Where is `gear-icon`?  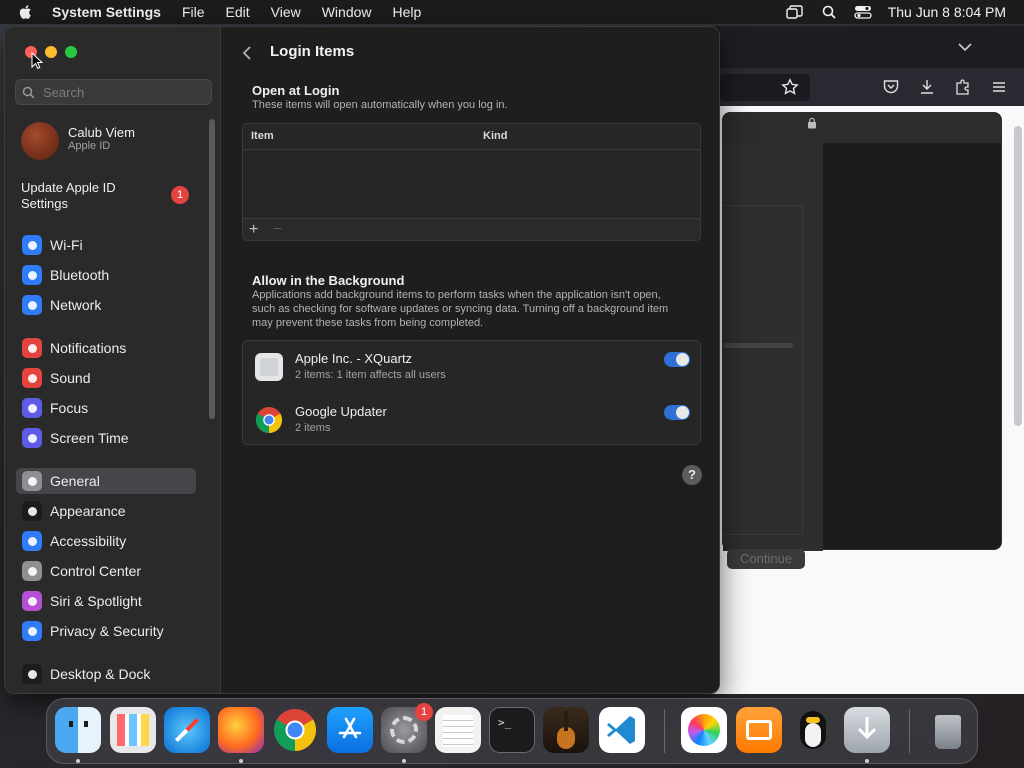 gear-icon is located at coordinates (32, 481).